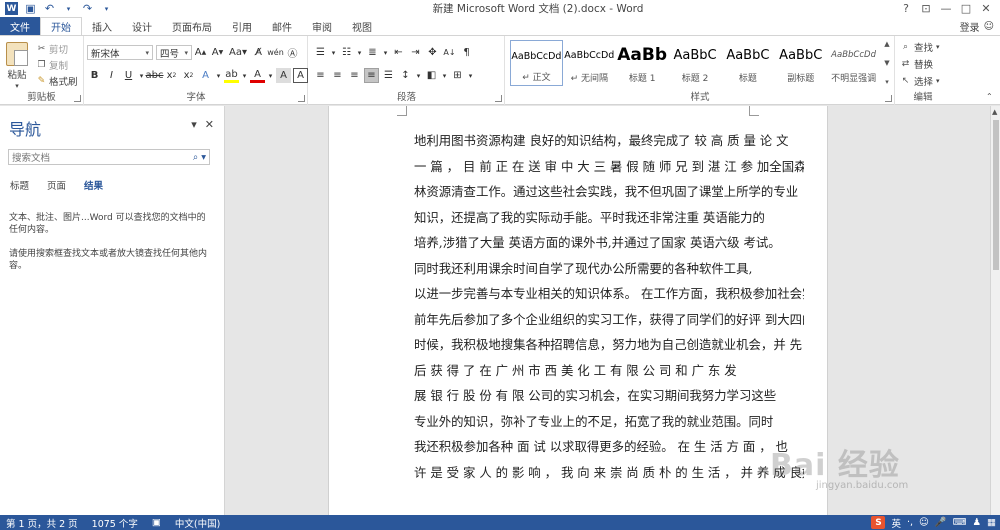 This screenshot has height=530, width=1000. I want to click on smiley-feedback-icon: ☺, so click(989, 26).